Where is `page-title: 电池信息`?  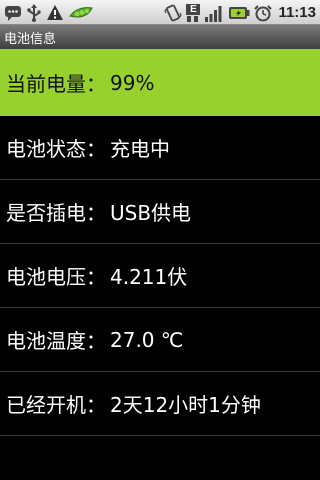
page-title: 电池信息 is located at coordinates (30, 39).